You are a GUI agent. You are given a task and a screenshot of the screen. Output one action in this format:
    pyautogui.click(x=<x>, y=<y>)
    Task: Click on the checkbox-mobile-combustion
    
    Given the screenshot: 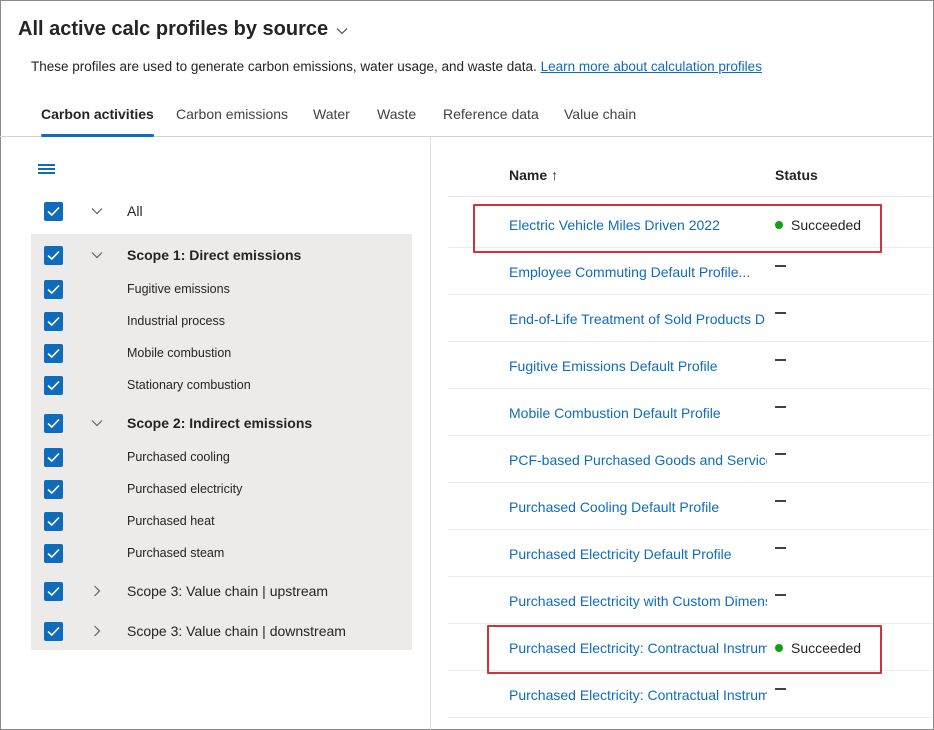 What is the action you would take?
    pyautogui.click(x=53, y=353)
    